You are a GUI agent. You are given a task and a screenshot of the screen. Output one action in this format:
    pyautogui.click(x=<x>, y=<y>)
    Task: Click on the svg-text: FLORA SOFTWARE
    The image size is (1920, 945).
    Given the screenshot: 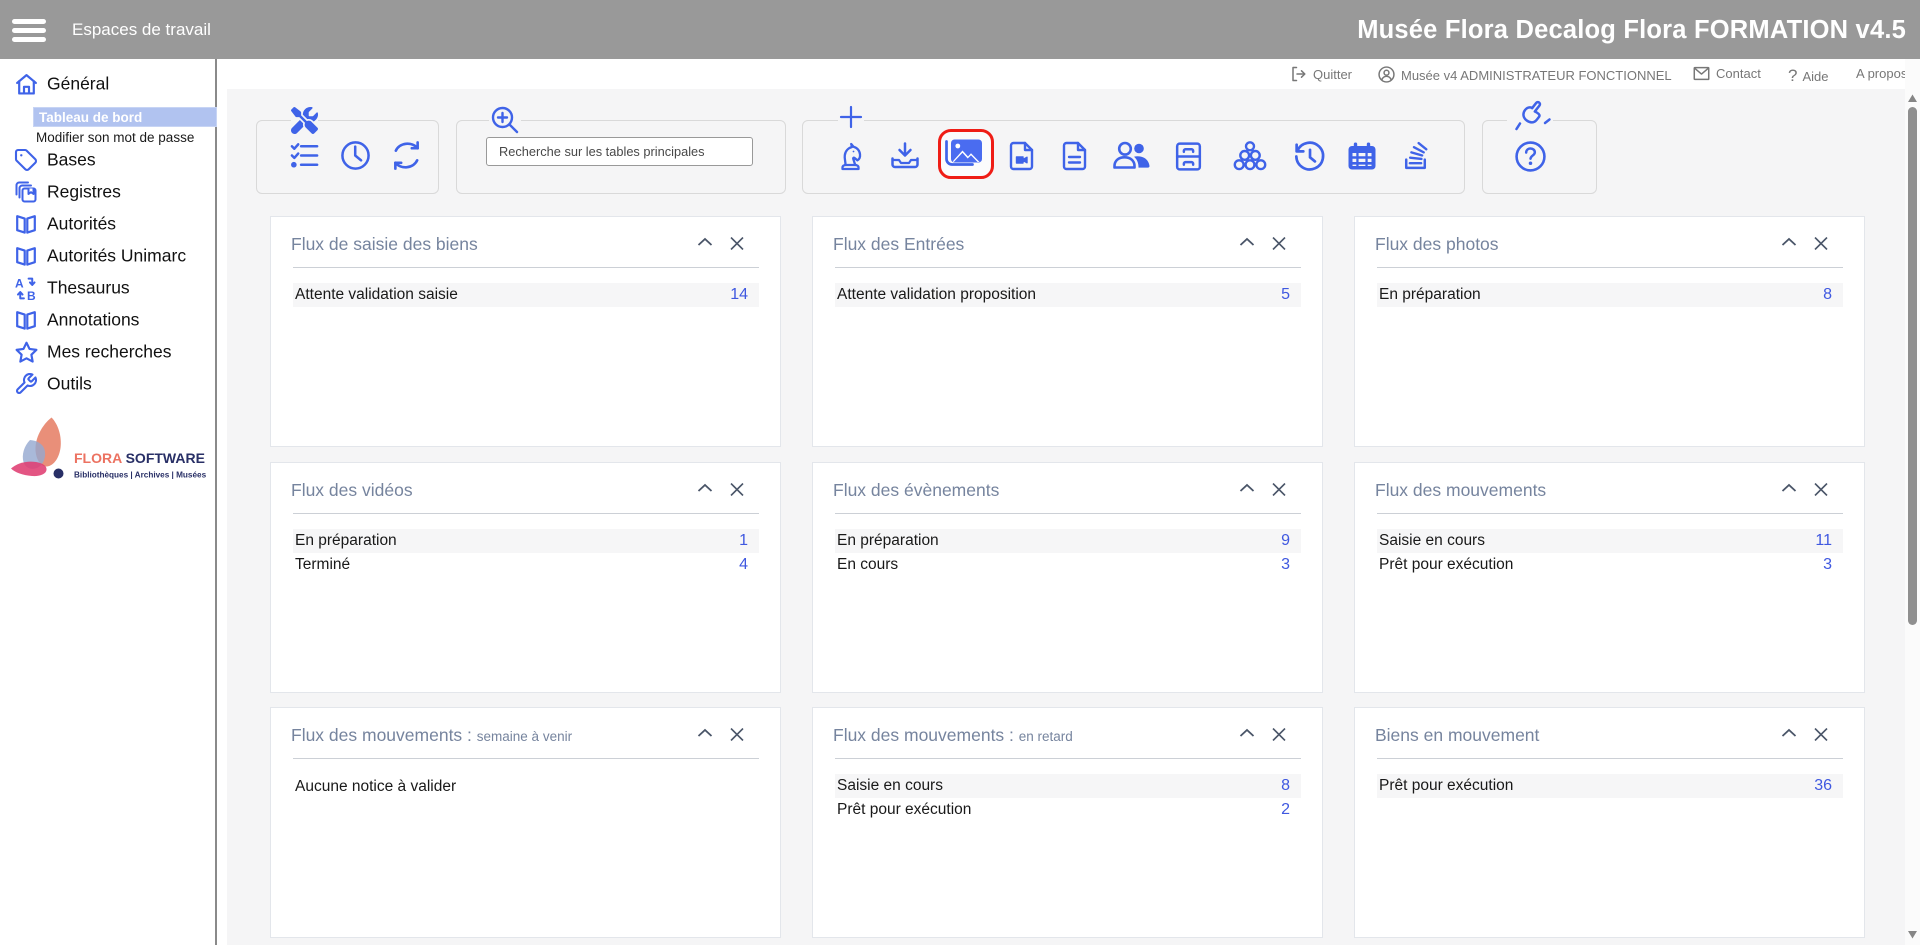 What is the action you would take?
    pyautogui.click(x=139, y=458)
    